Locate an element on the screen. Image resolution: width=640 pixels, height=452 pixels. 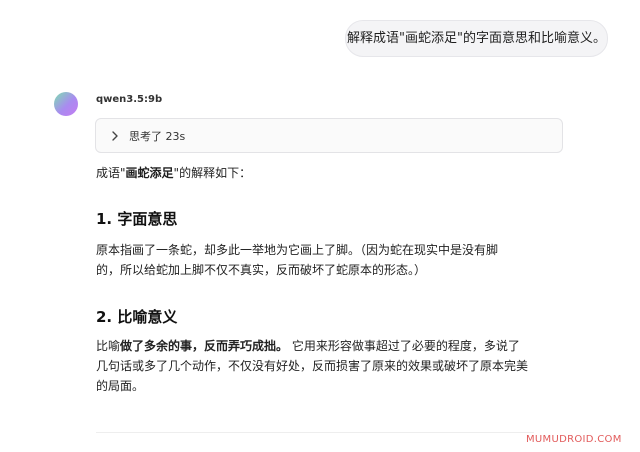
paragraph-line: 原本指画了一条蛇，却多此一举地为它画上了脚。（因为蛇在现实中是没有脚 is located at coordinates (297, 250).